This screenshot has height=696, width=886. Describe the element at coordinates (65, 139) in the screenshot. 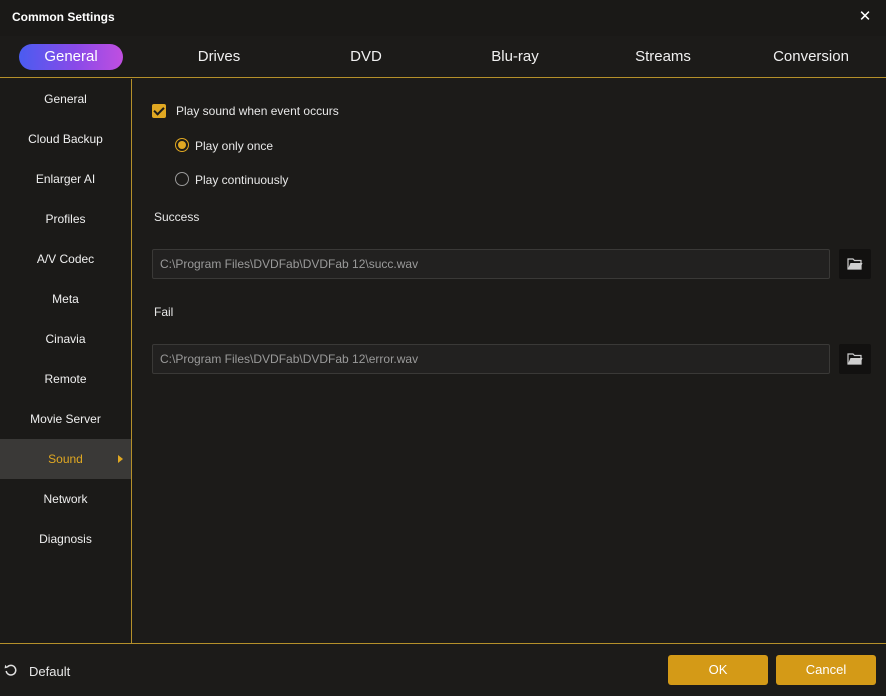

I see `sidebar-item-cloud-backup: Cloud Backup` at that location.